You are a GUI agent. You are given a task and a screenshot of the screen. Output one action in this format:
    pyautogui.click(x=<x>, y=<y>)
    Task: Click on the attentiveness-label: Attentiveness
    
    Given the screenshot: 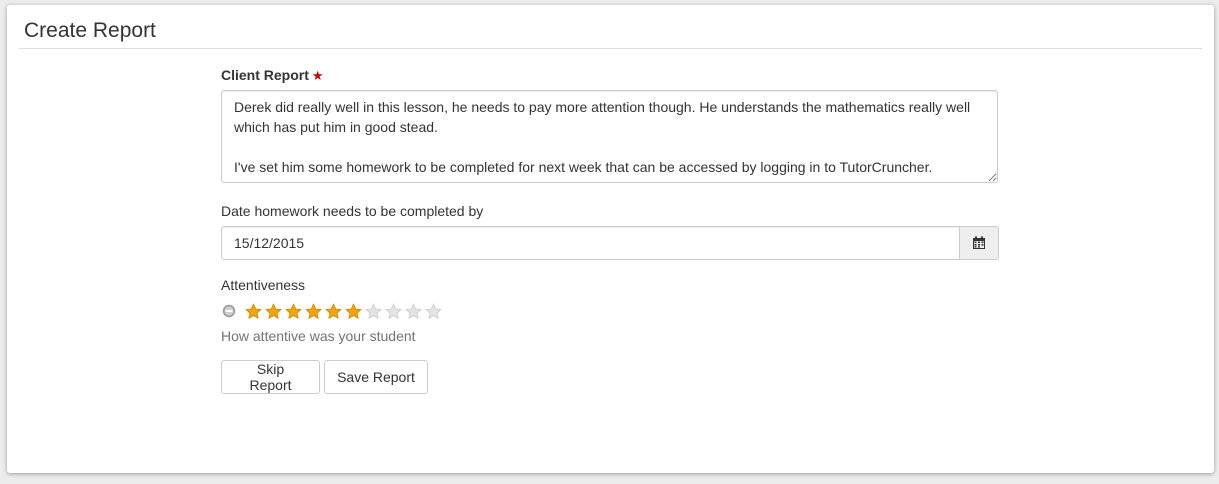 What is the action you would take?
    pyautogui.click(x=263, y=285)
    